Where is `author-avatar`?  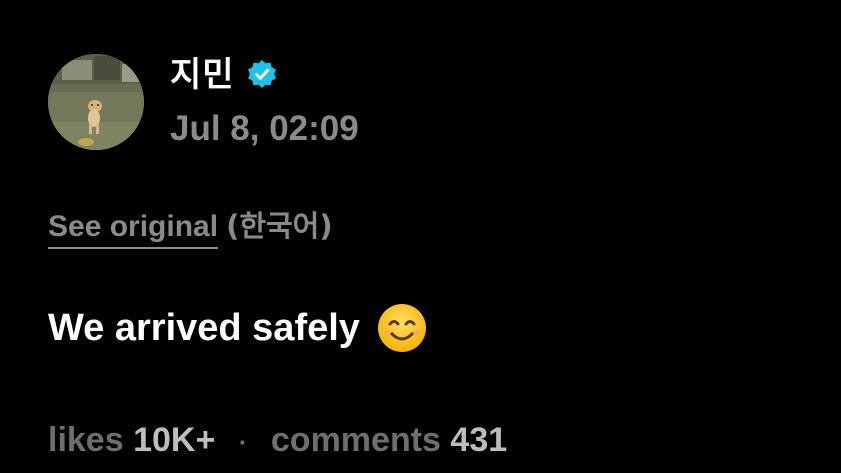
author-avatar is located at coordinates (96, 102).